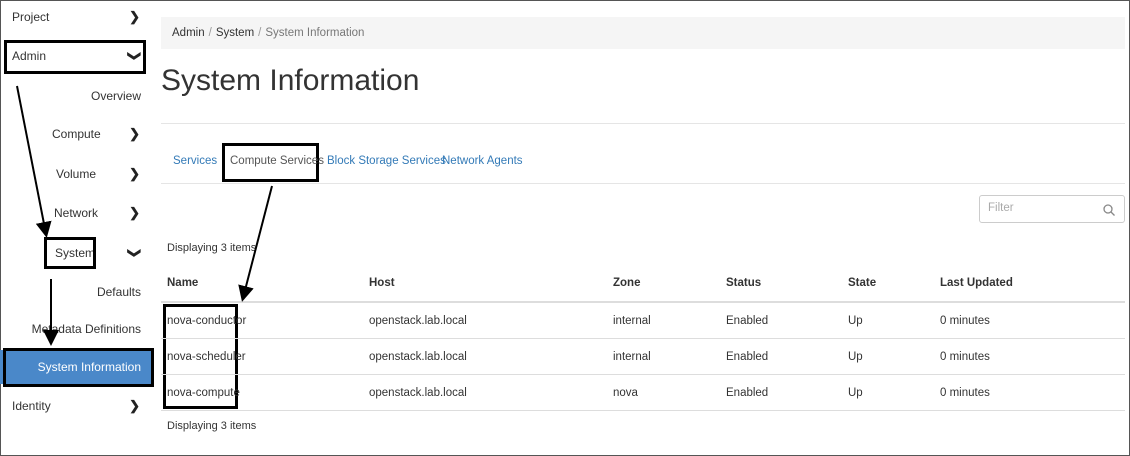 This screenshot has height=456, width=1130. What do you see at coordinates (663, 392) in the screenshot?
I see `cell-zone: nova` at bounding box center [663, 392].